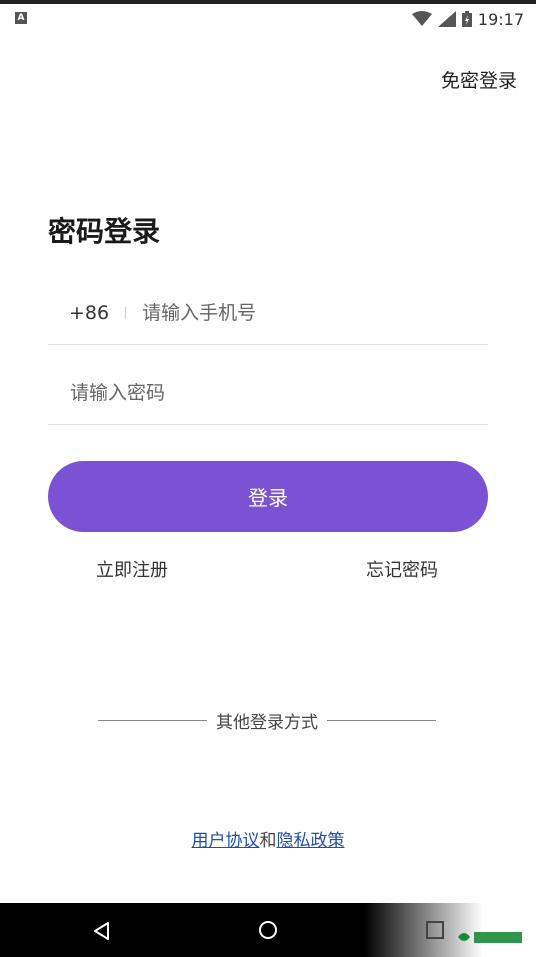 The image size is (536, 957). What do you see at coordinates (268, 841) in the screenshot?
I see `agreement-conjunction: 和` at bounding box center [268, 841].